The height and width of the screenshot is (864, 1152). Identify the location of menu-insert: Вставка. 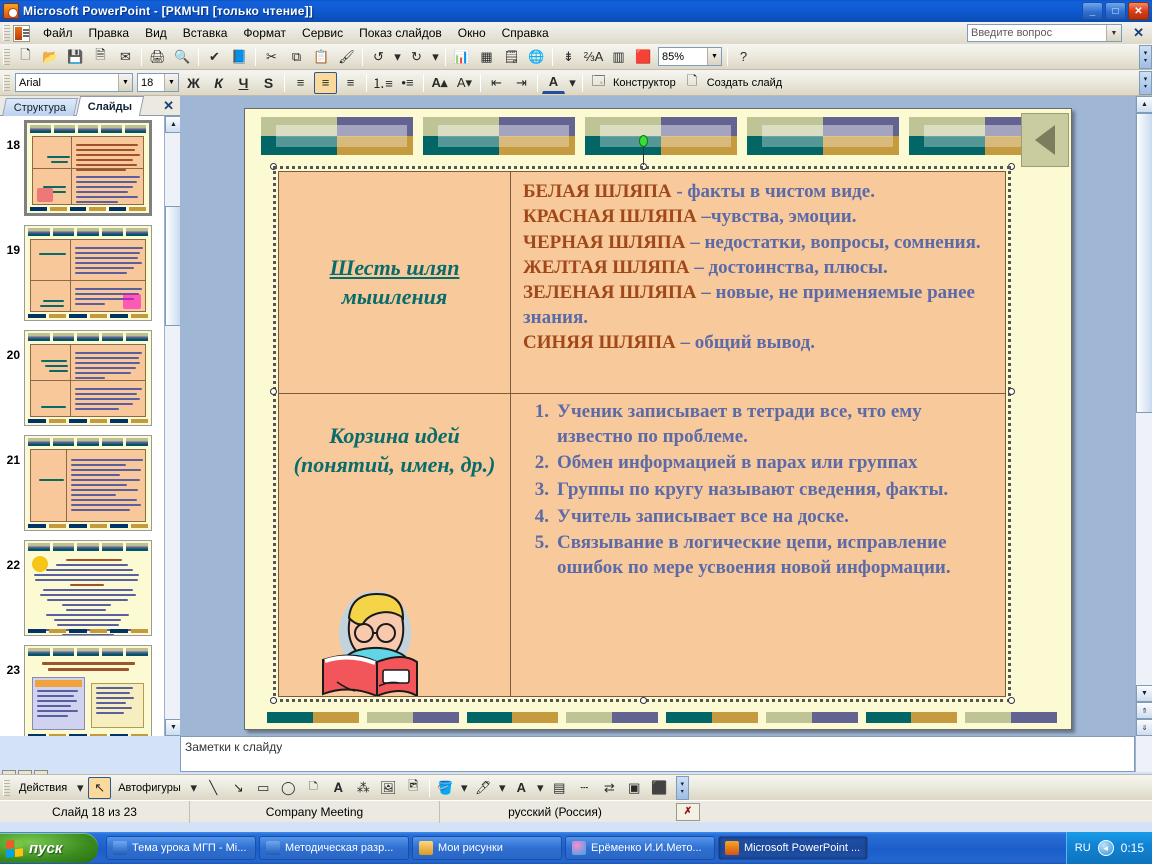
(205, 33).